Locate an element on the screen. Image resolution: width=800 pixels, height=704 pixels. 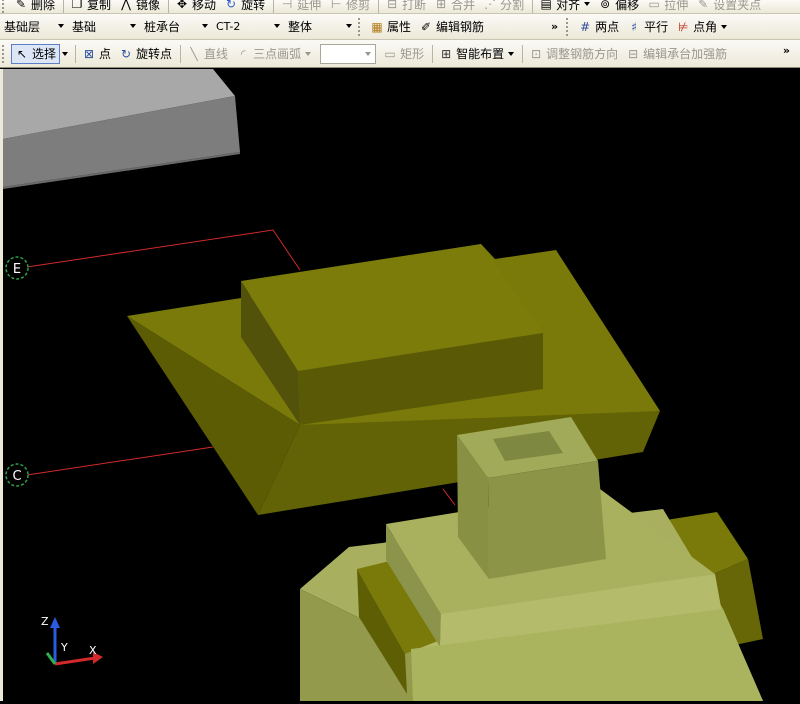
axis-gizmo: Z Y X is located at coordinates (72, 640).